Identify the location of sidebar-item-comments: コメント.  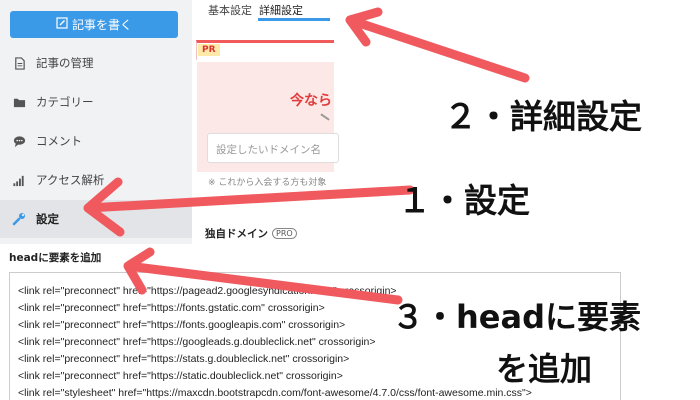
(96, 141).